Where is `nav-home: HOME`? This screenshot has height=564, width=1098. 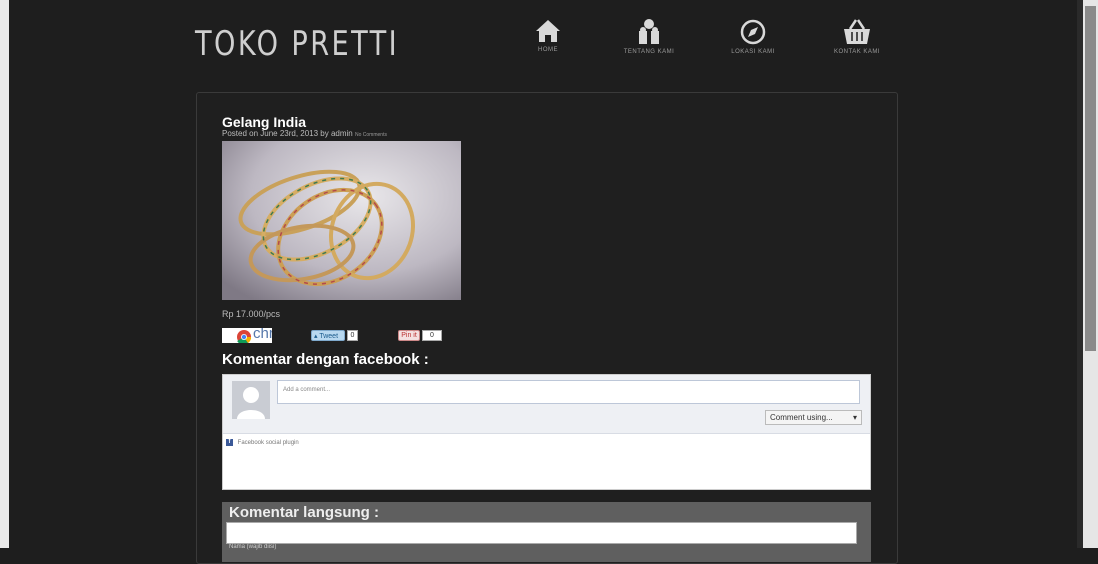
nav-home: HOME is located at coordinates (548, 35).